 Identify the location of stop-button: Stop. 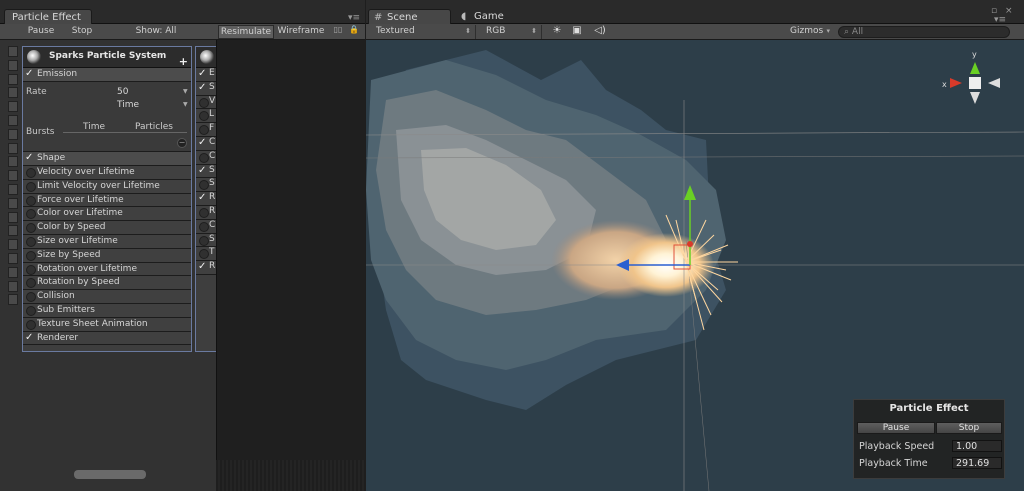
(82, 32).